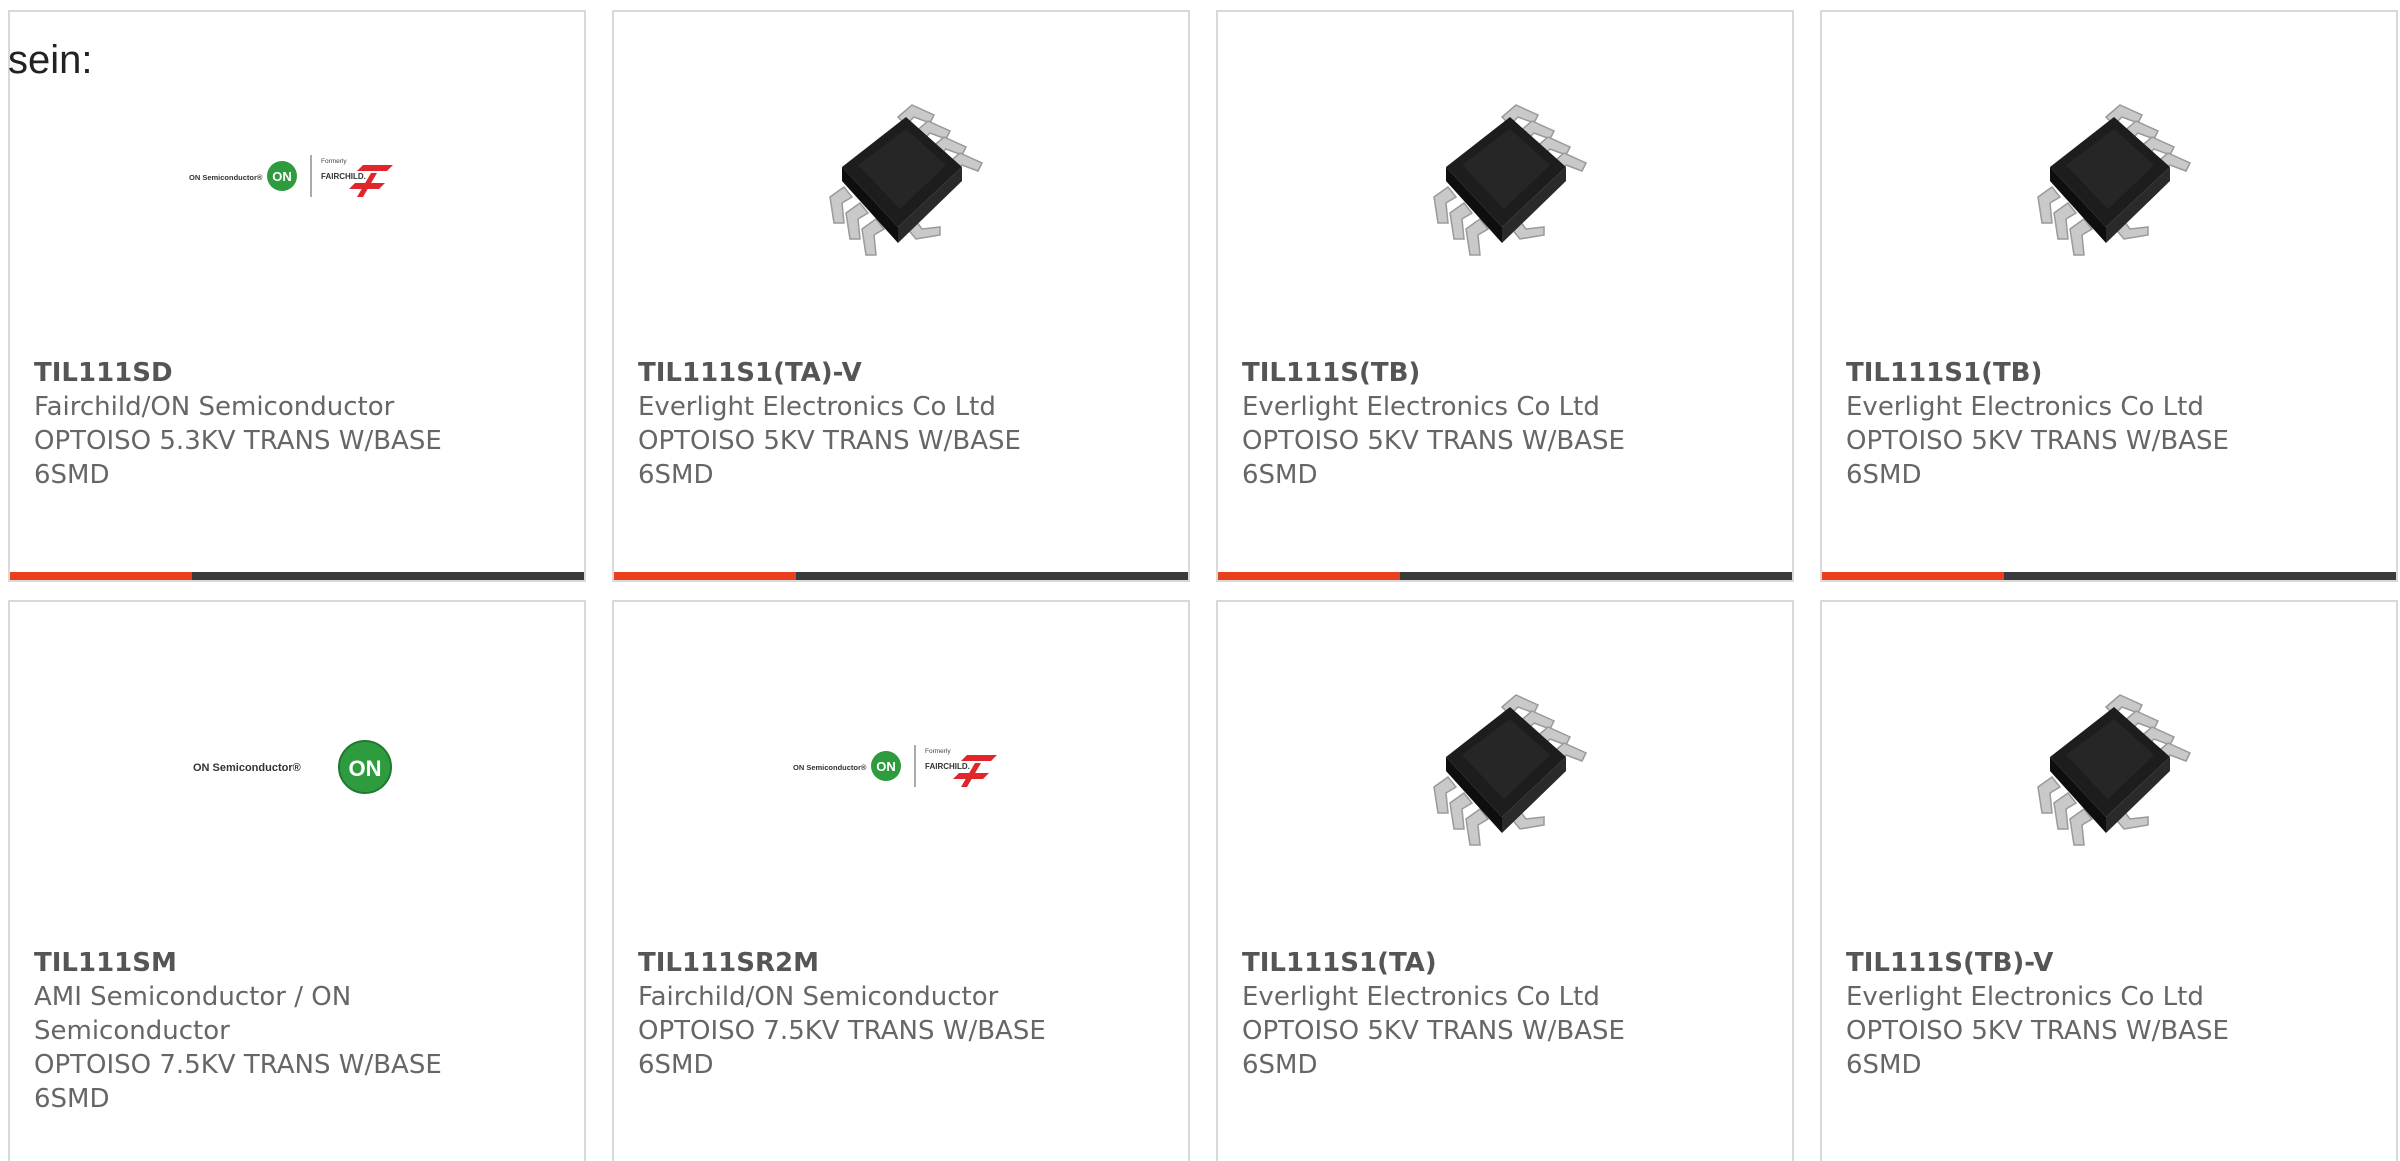 The image size is (2400, 1161). Describe the element at coordinates (132, 1031) in the screenshot. I see `manufacturer-name: Semiconductor` at that location.